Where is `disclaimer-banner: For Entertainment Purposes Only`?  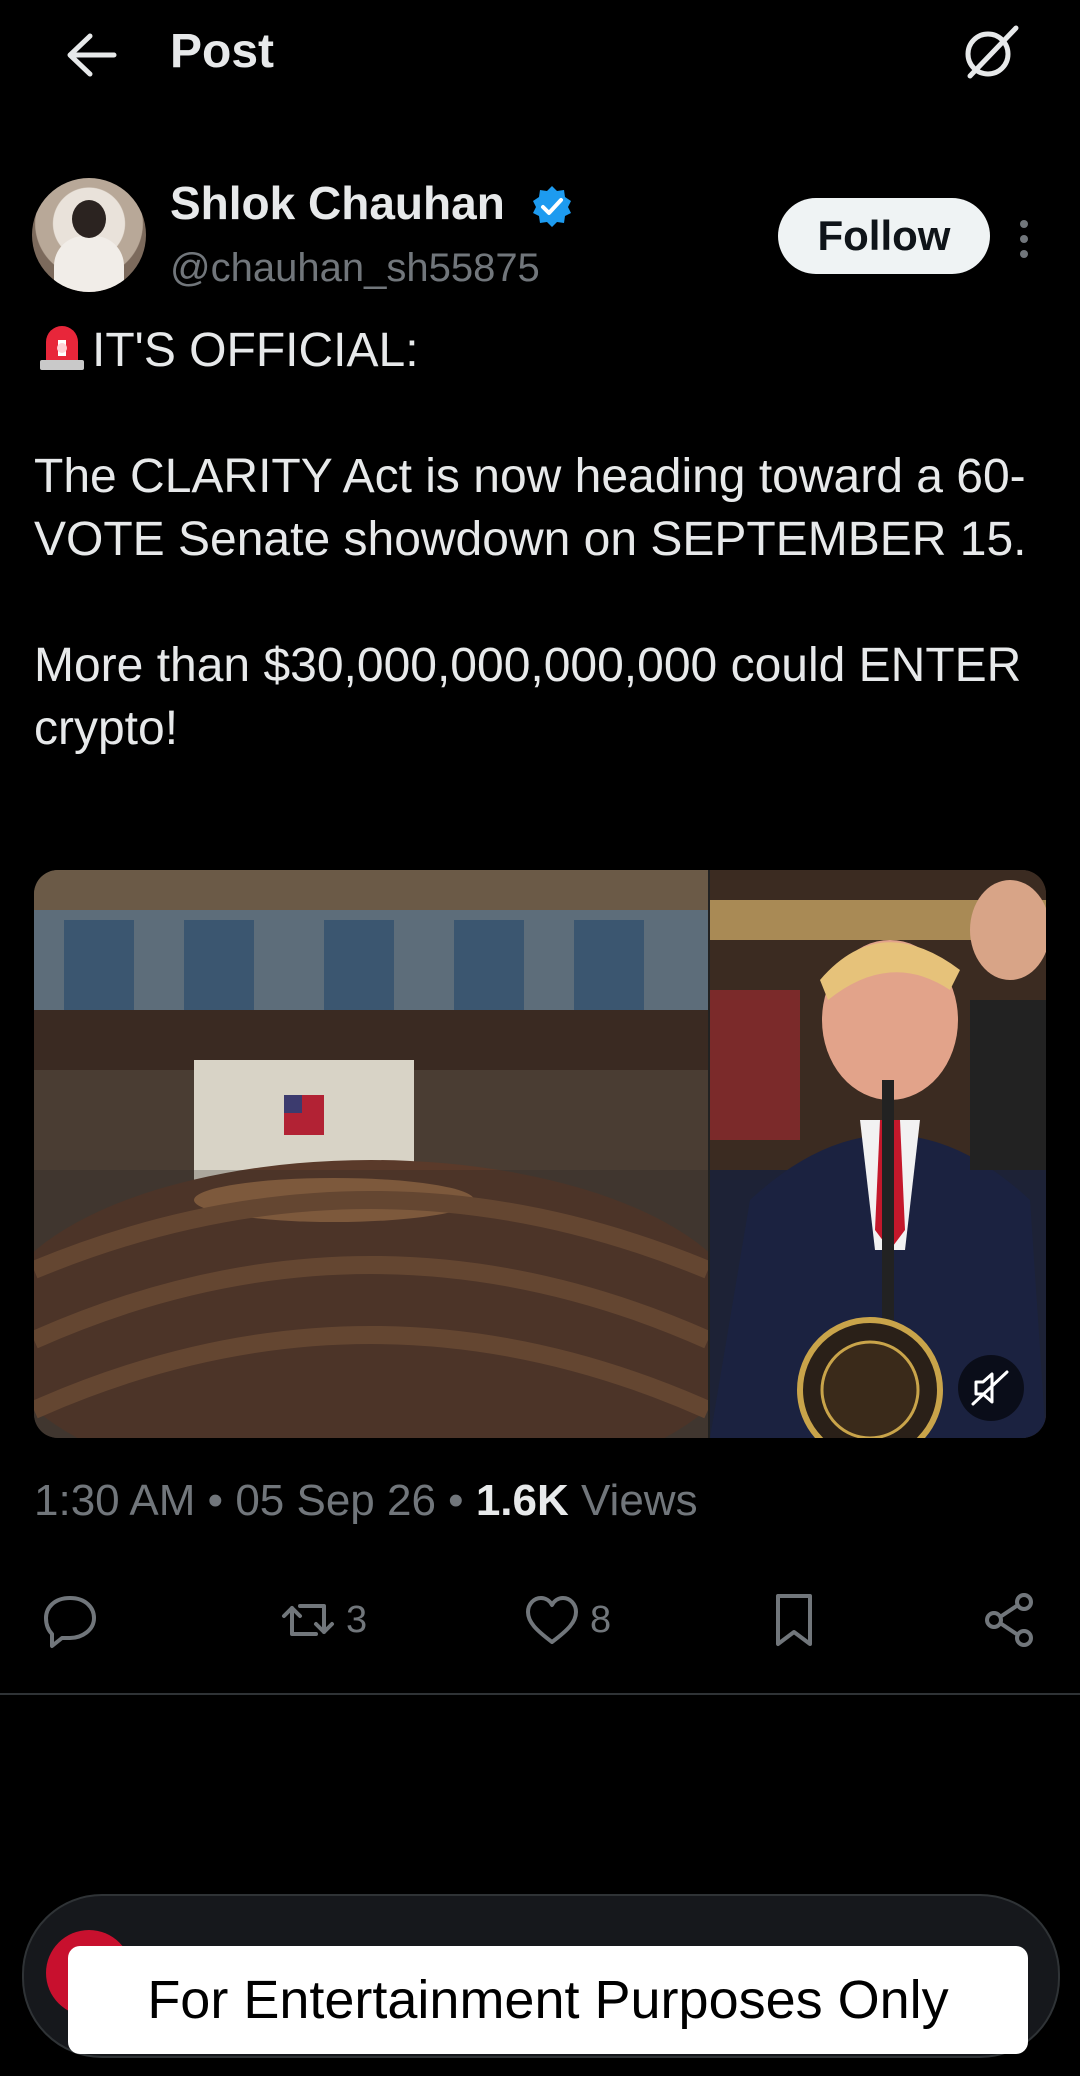 disclaimer-banner: For Entertainment Purposes Only is located at coordinates (548, 2000).